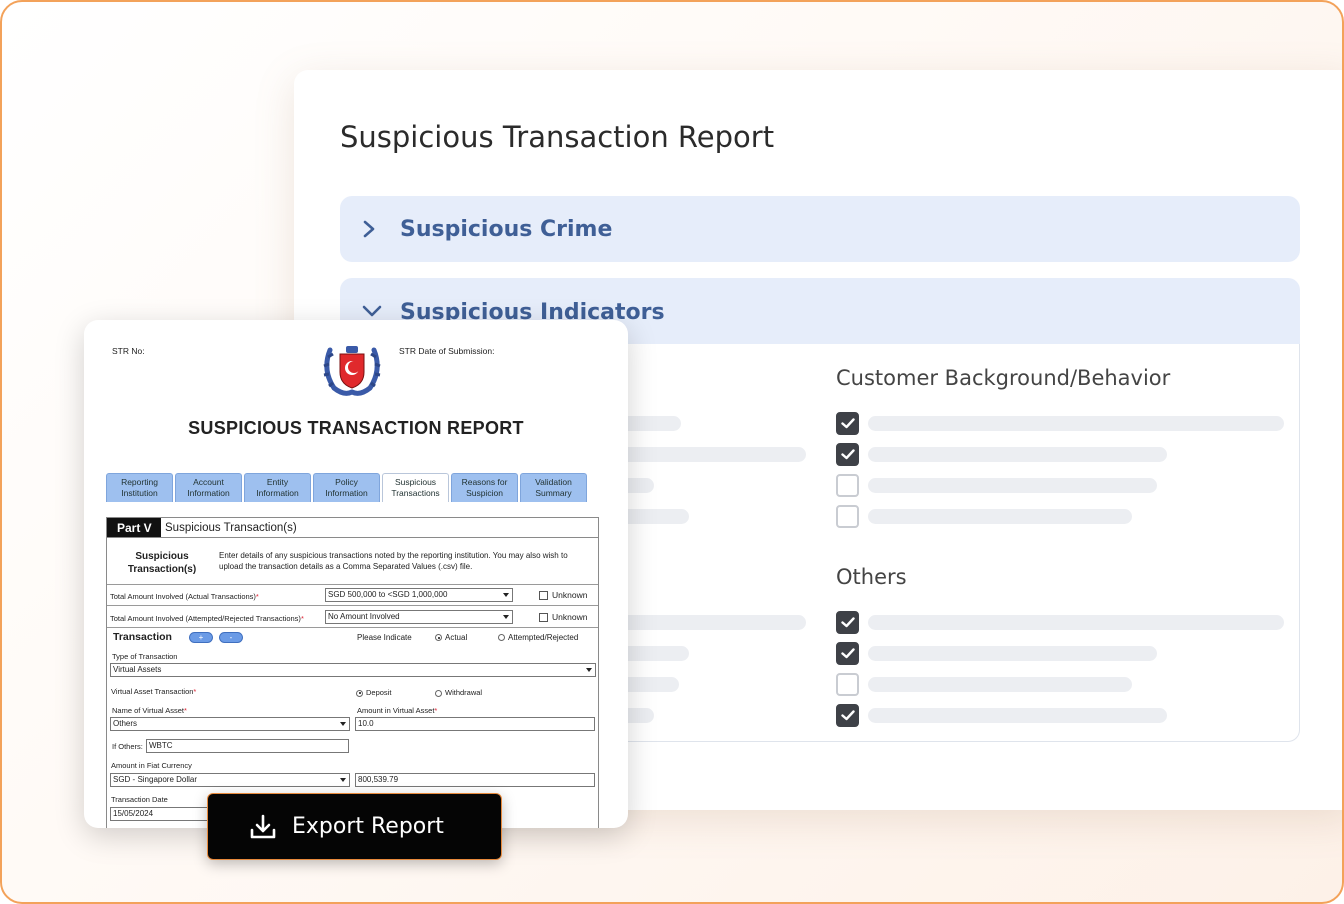 Image resolution: width=1344 pixels, height=904 pixels. What do you see at coordinates (451, 637) in the screenshot?
I see `actual-radio: Actual` at bounding box center [451, 637].